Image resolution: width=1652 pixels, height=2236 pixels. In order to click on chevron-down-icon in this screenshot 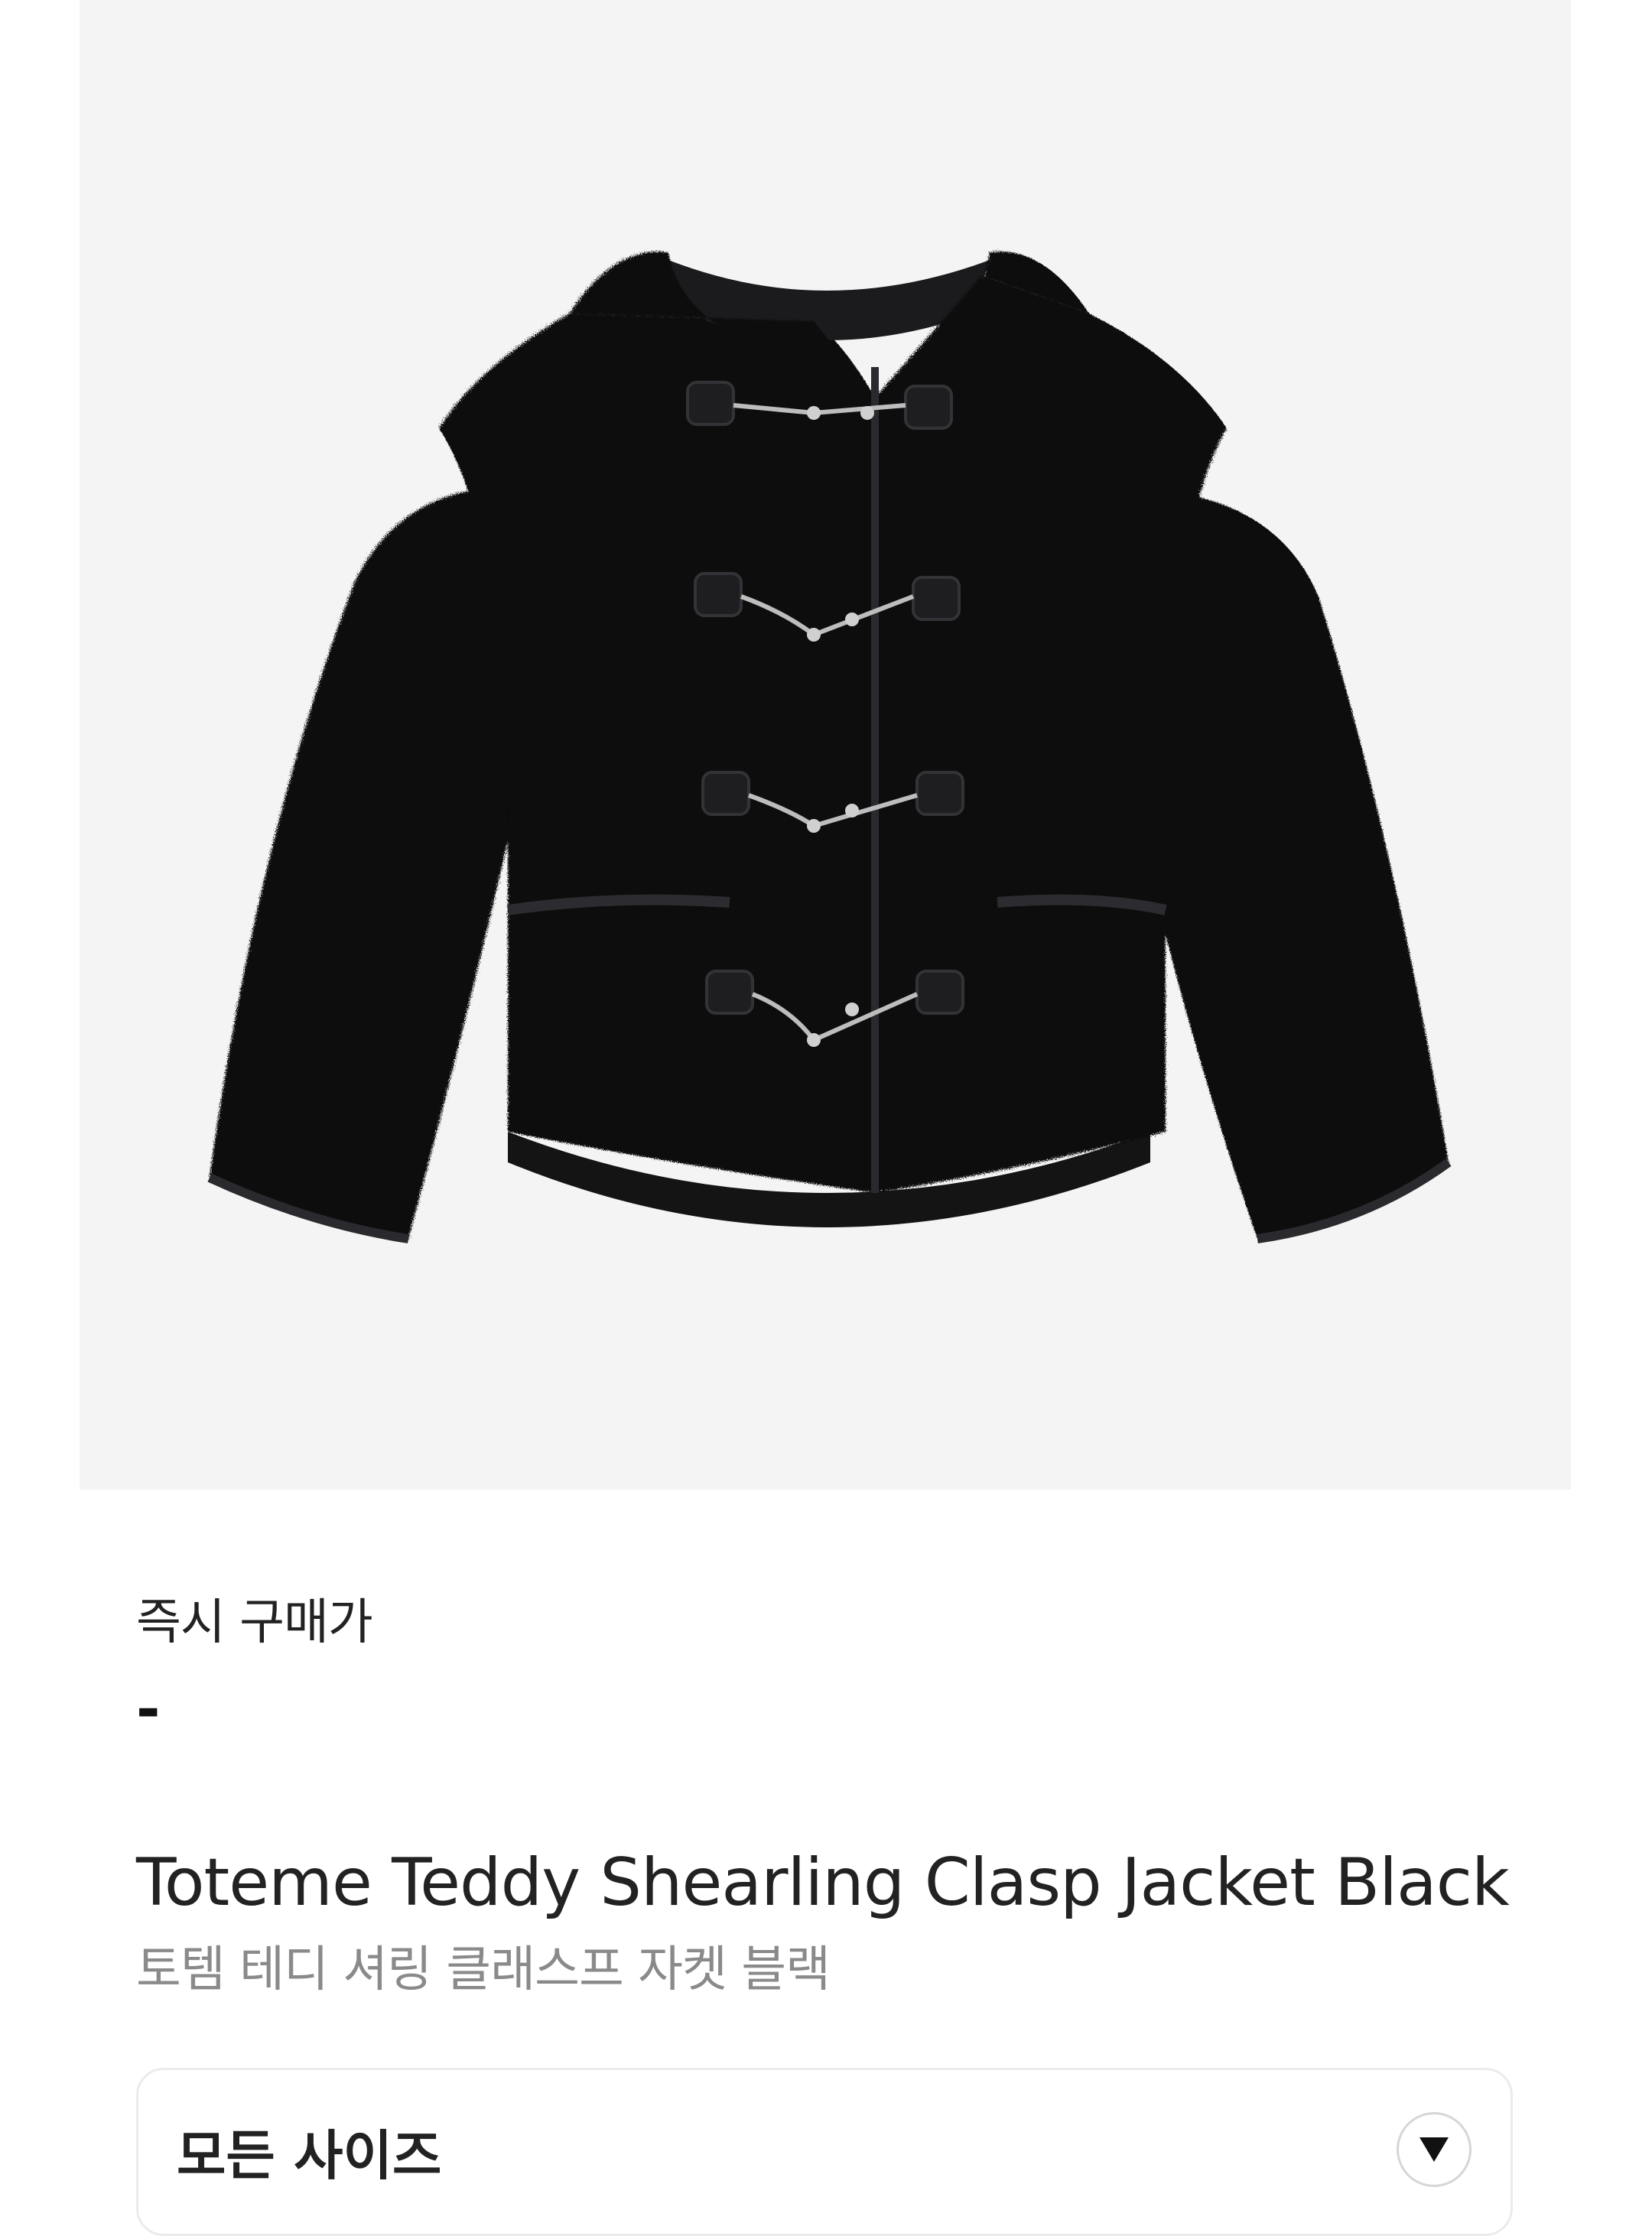, I will do `click(1435, 2149)`.